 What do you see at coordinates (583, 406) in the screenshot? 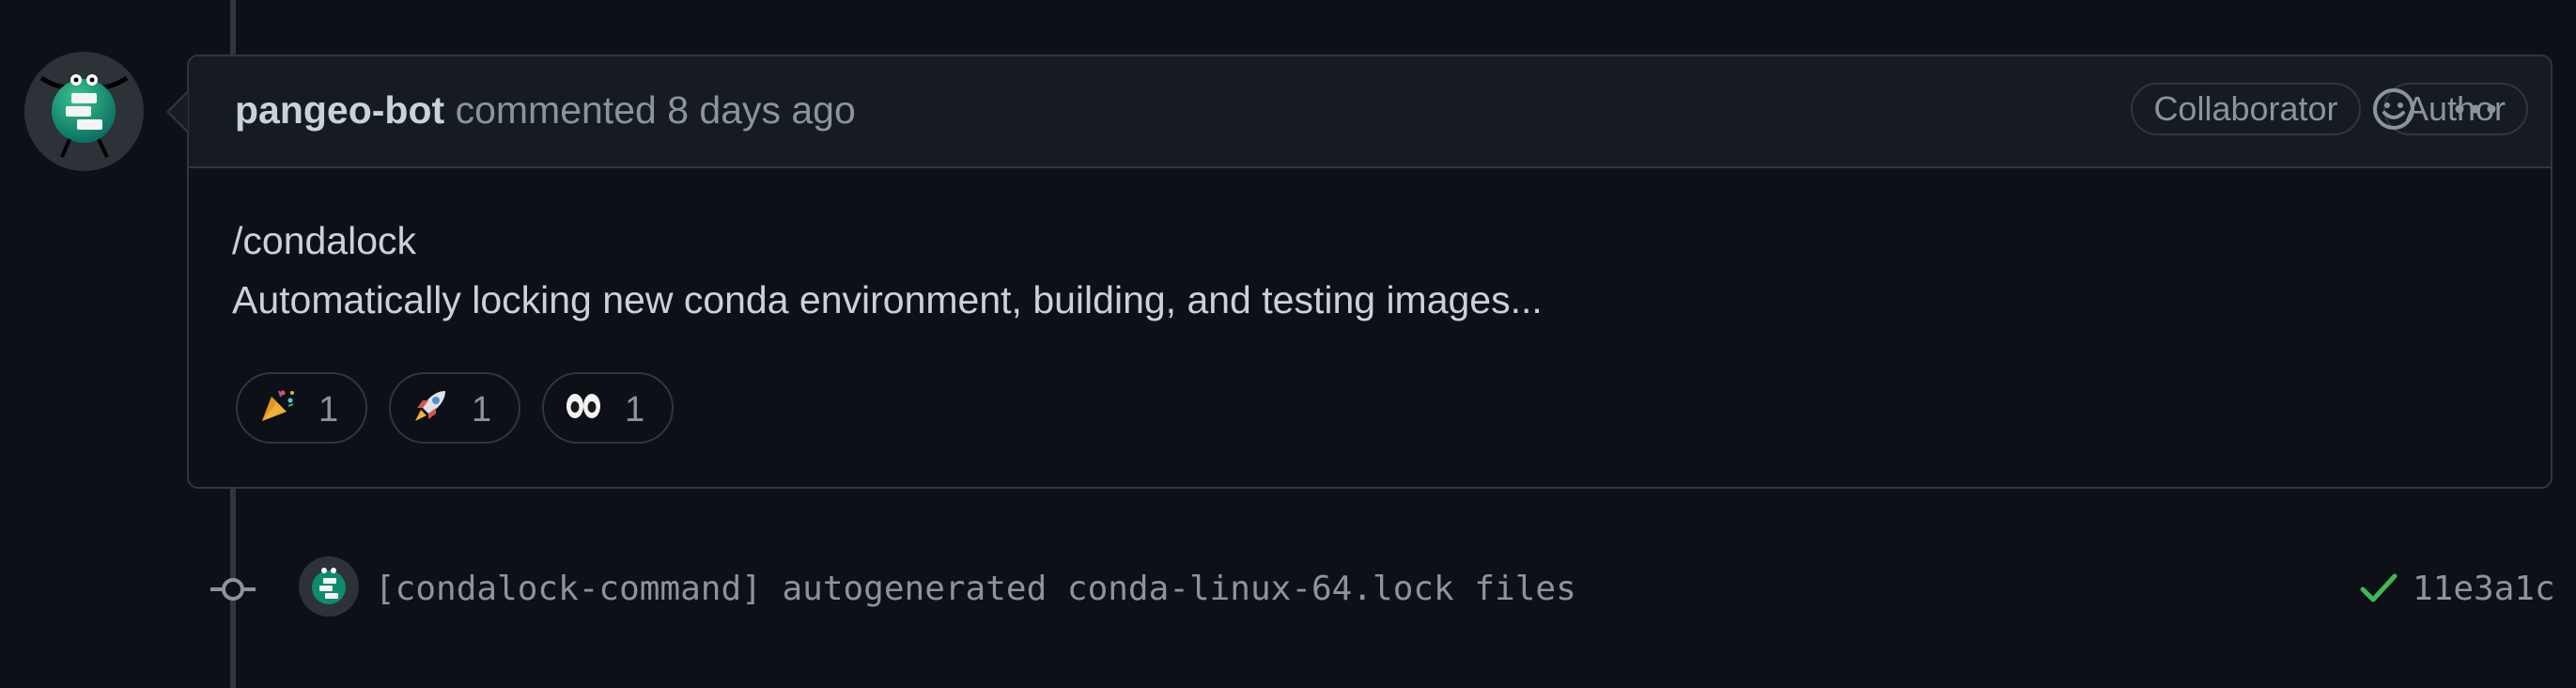
I see `eyes-icon` at bounding box center [583, 406].